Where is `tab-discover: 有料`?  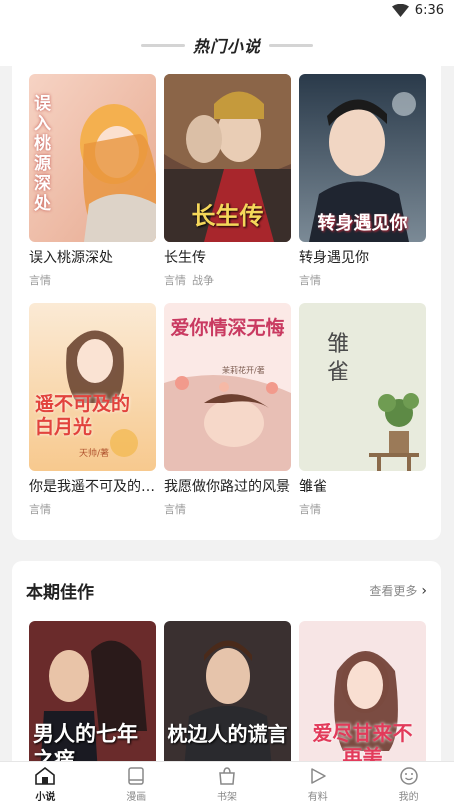
tab-discover: 有料 is located at coordinates (317, 784).